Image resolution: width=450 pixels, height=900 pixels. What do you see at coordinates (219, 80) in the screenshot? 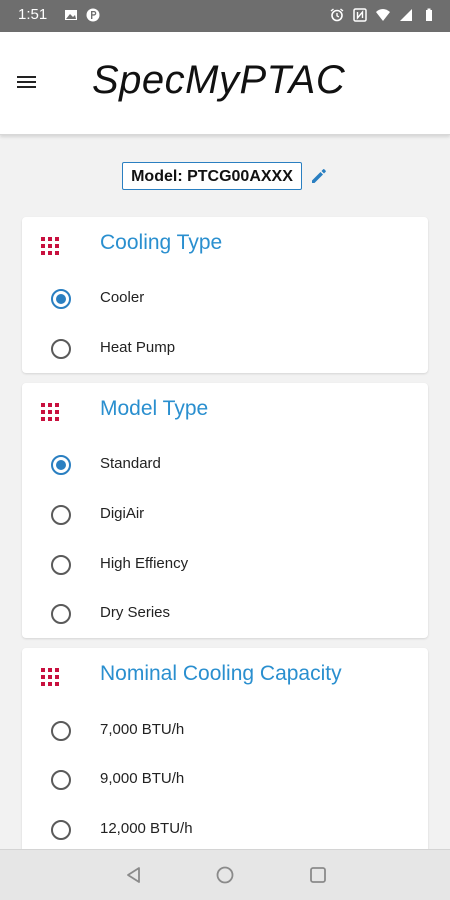
I see `app-title: SpecMyPTAC` at bounding box center [219, 80].